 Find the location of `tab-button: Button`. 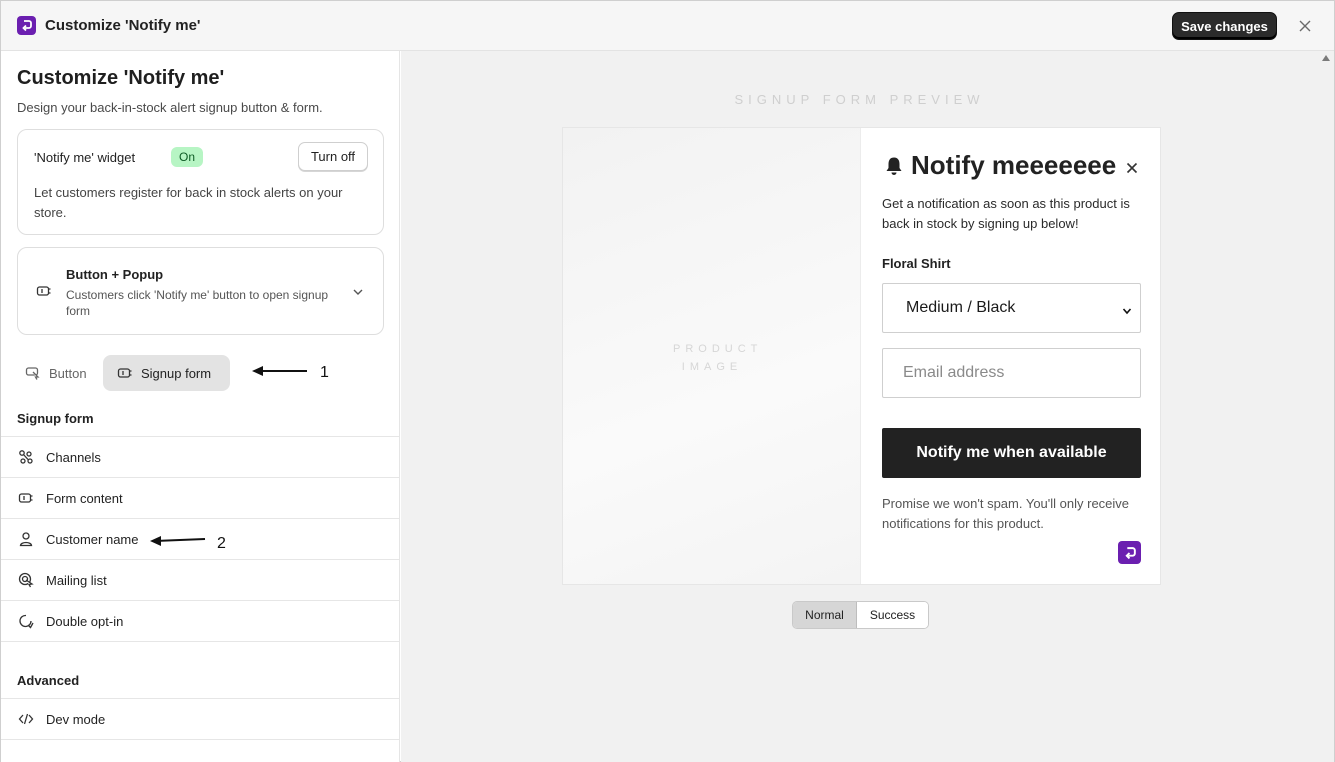

tab-button: Button is located at coordinates (58, 373).